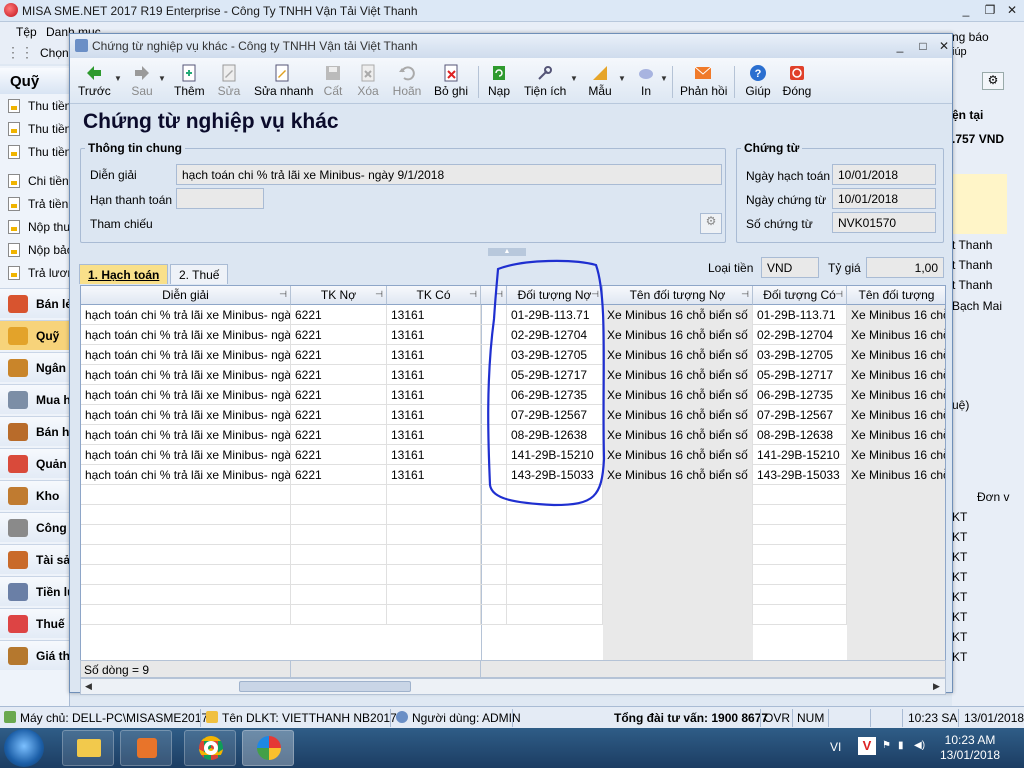 This screenshot has width=1024, height=768. Describe the element at coordinates (884, 222) in the screenshot. I see `so-chung-tu-field: NVK01570` at that location.